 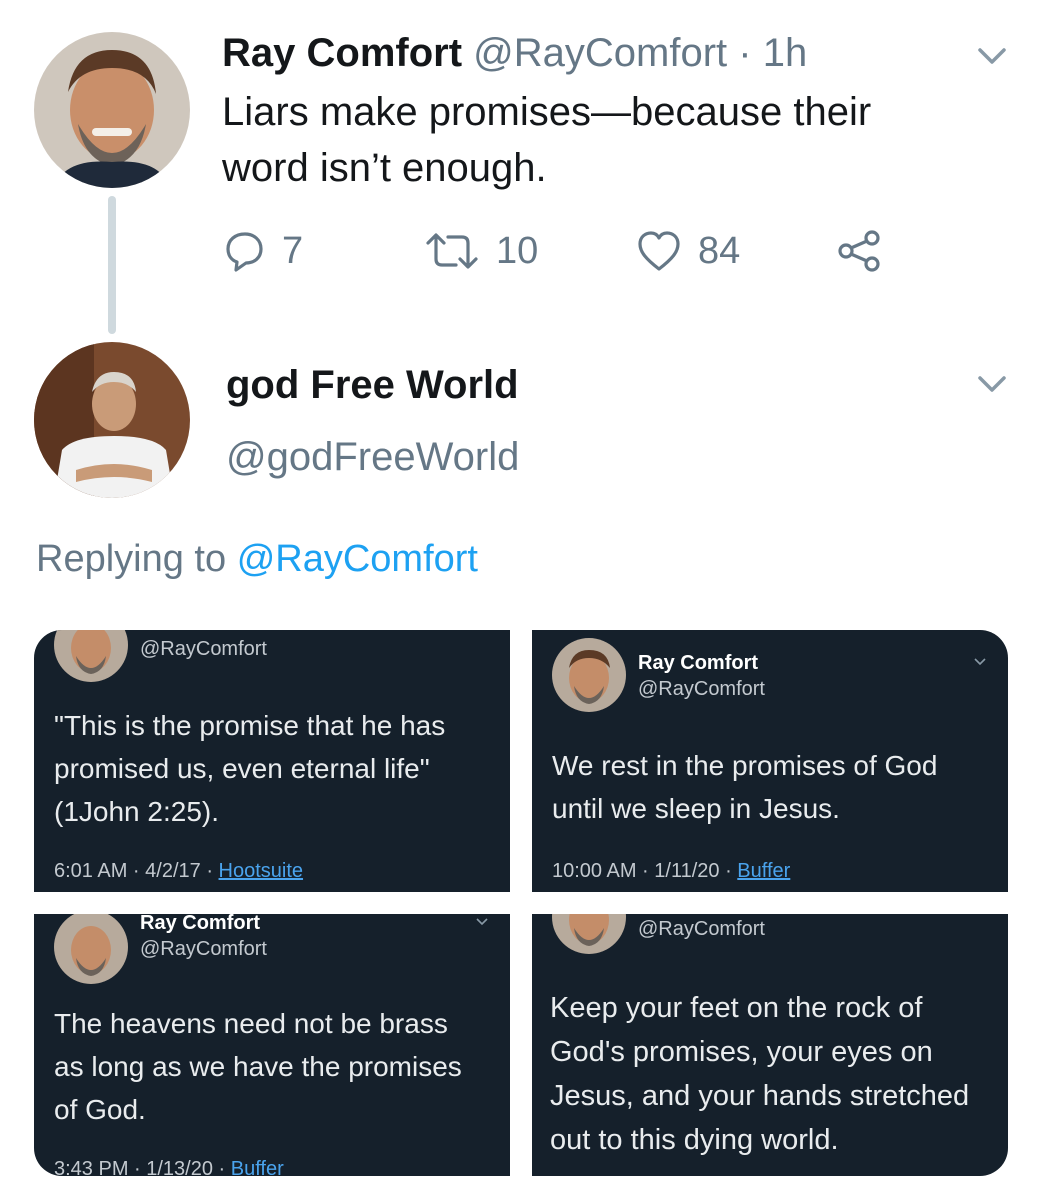 I want to click on card-time: 3:43 PM · 1/13/20 ·, so click(x=142, y=1167).